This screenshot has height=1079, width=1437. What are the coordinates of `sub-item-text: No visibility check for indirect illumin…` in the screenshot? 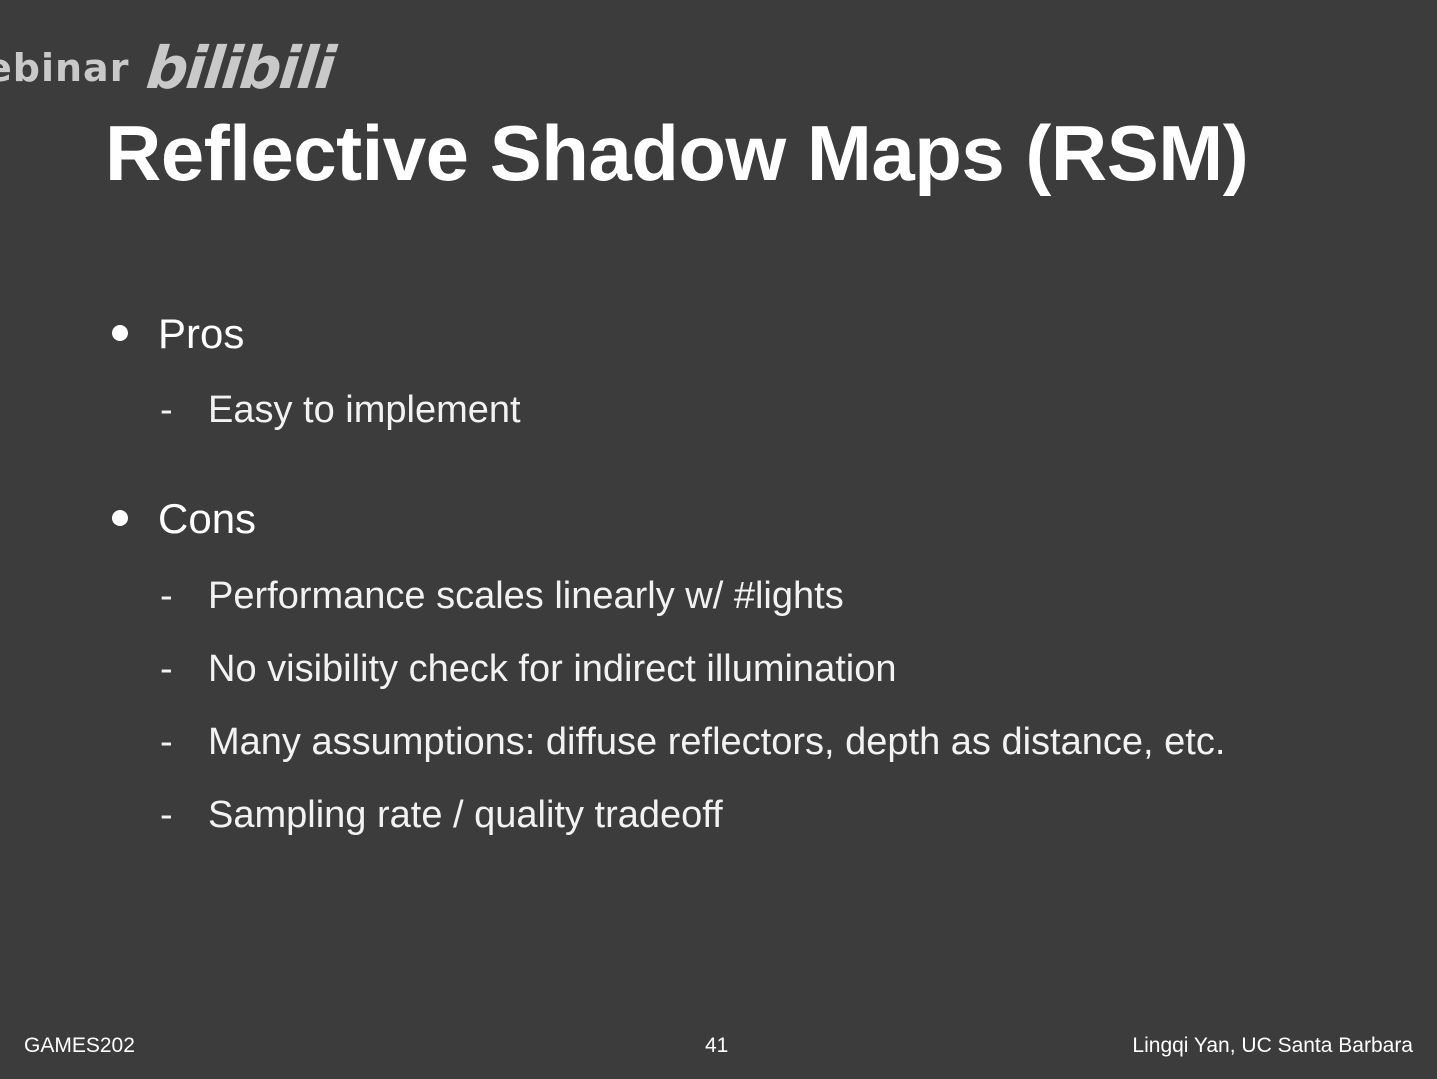 It's located at (552, 669).